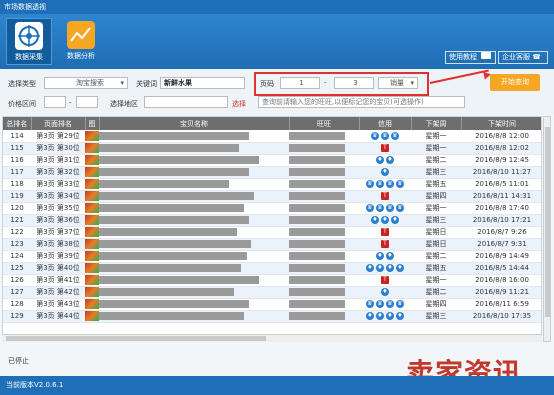 This screenshot has height=395, width=554. I want to click on credit-cell: ♦ ♦ ♦, so click(385, 220).